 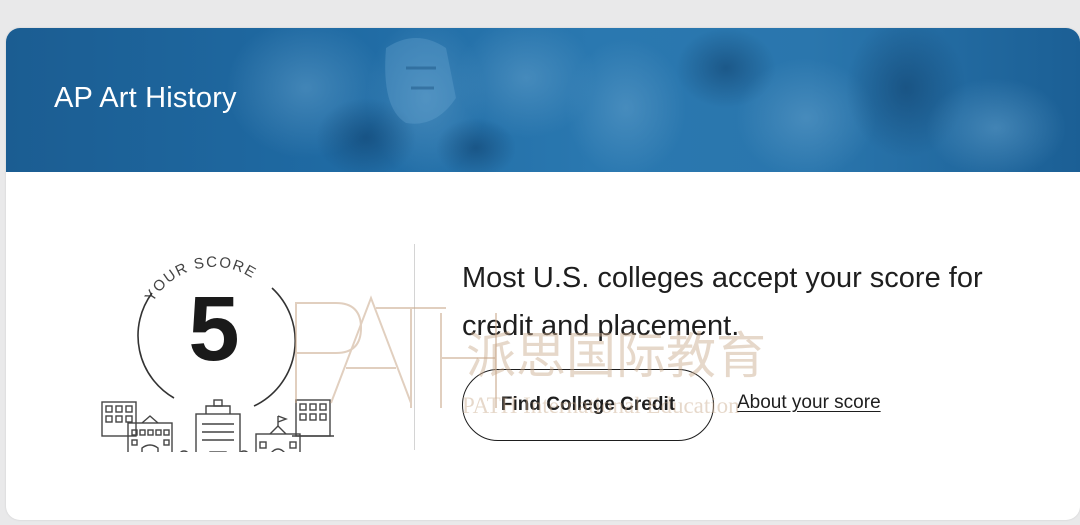 I want to click on college-buildings-icon, so click(x=217, y=436).